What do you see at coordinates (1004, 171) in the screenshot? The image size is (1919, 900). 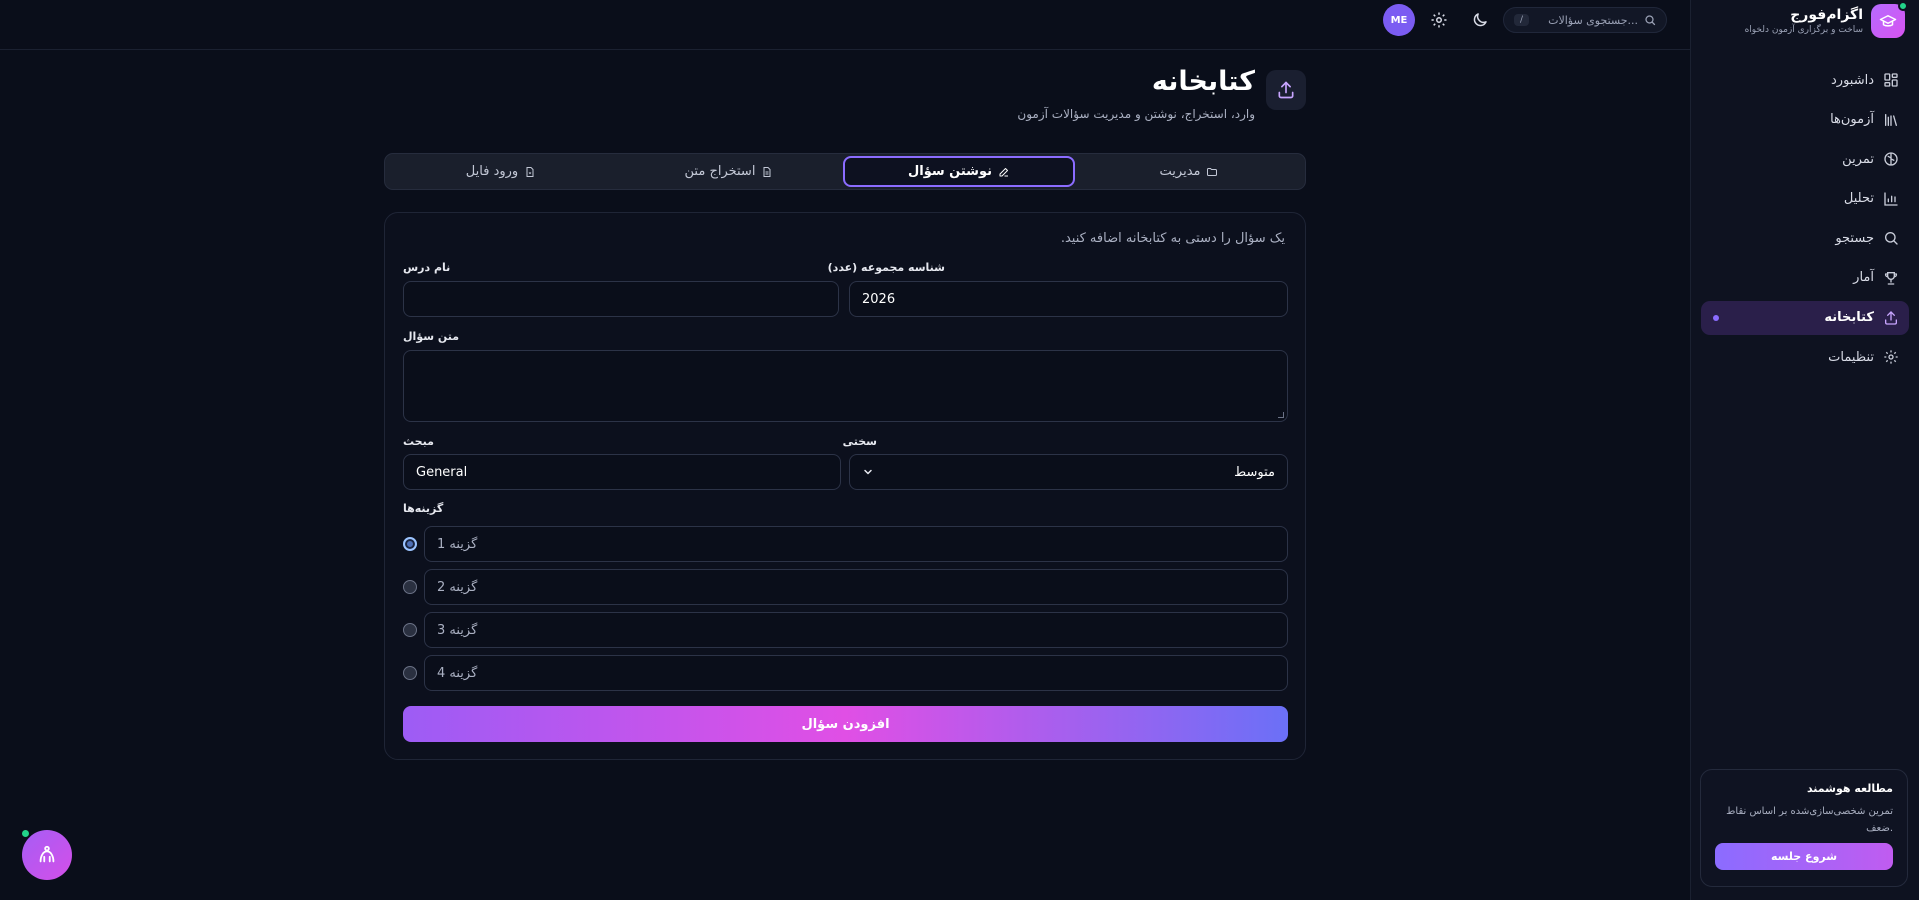 I see `pencil-icon` at bounding box center [1004, 171].